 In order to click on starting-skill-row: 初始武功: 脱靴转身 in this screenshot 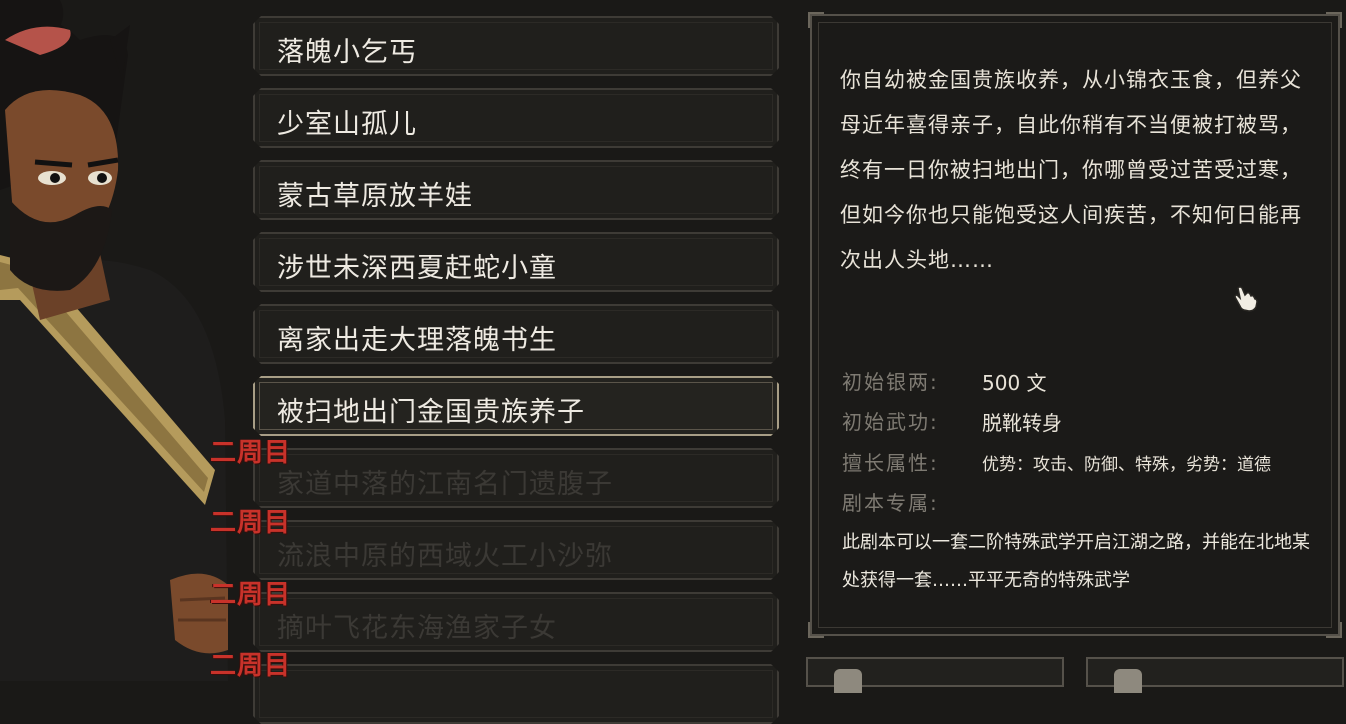, I will do `click(952, 420)`.